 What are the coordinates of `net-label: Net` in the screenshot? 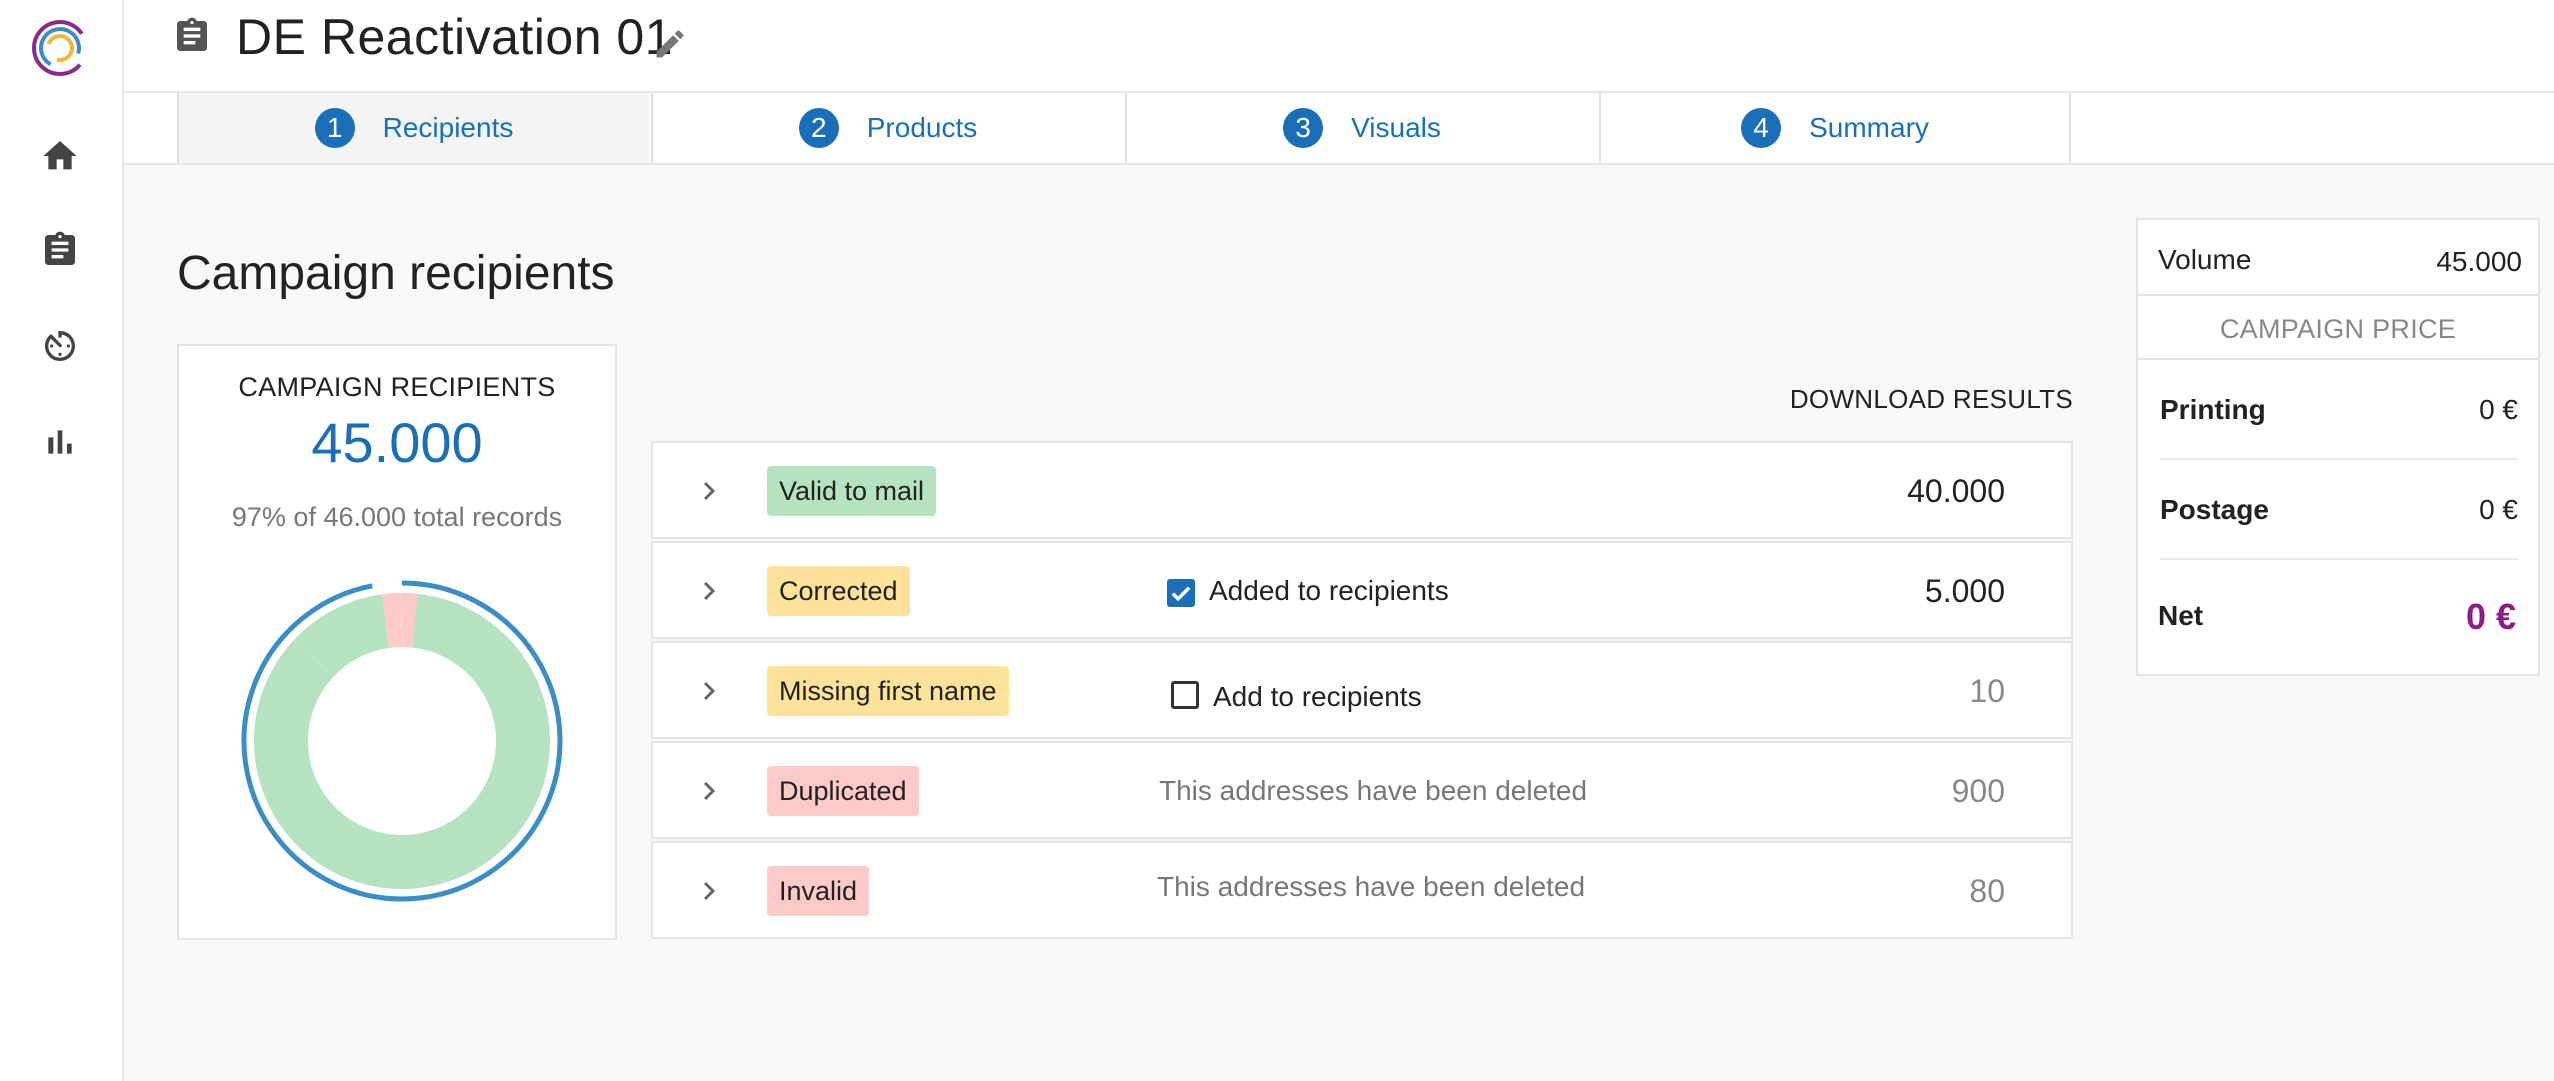 It's located at (2181, 615).